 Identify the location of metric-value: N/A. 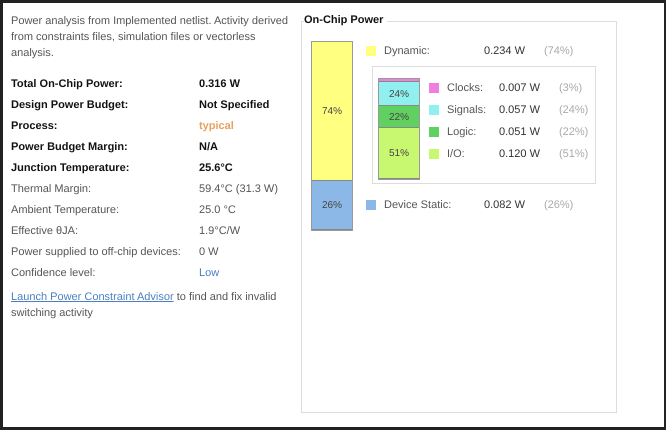
(208, 146).